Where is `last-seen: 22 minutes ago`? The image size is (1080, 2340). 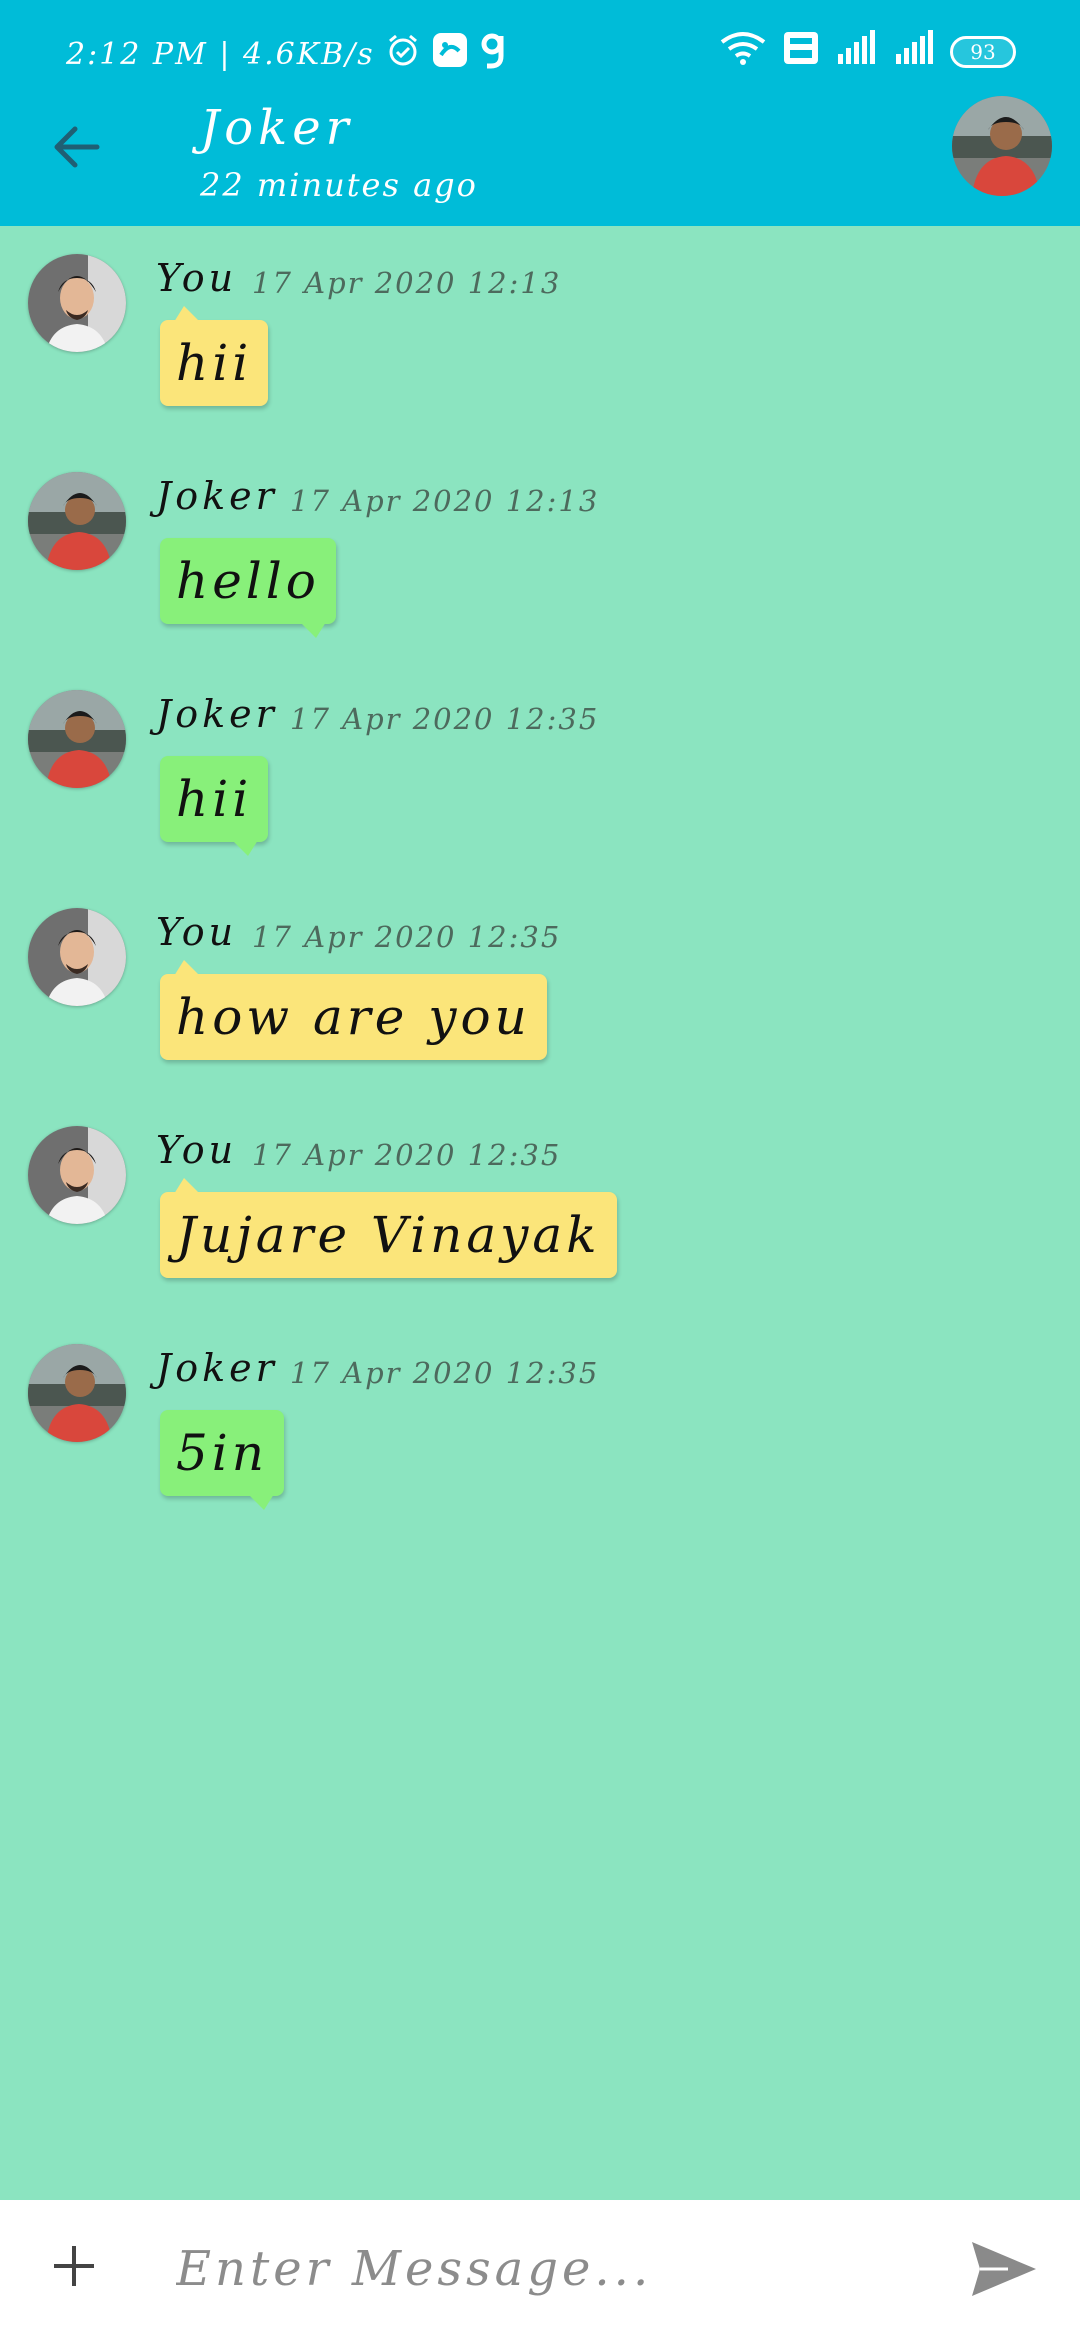 last-seen: 22 minutes ago is located at coordinates (339, 185).